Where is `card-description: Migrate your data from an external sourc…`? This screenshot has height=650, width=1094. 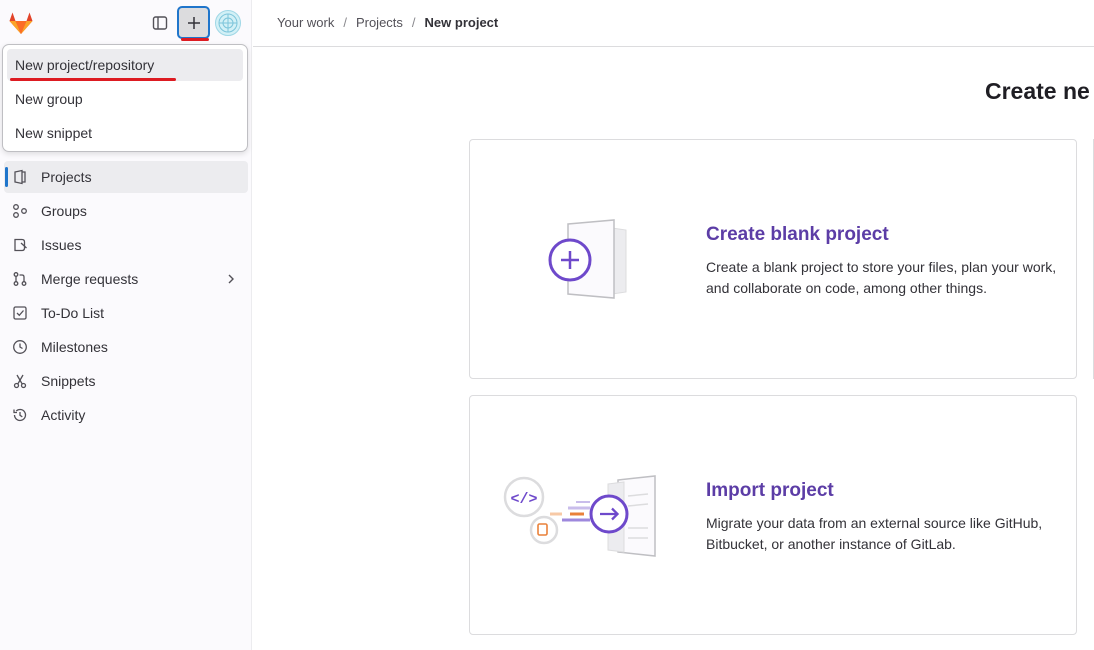 card-description: Migrate your data from an external sourc… is located at coordinates (874, 533).